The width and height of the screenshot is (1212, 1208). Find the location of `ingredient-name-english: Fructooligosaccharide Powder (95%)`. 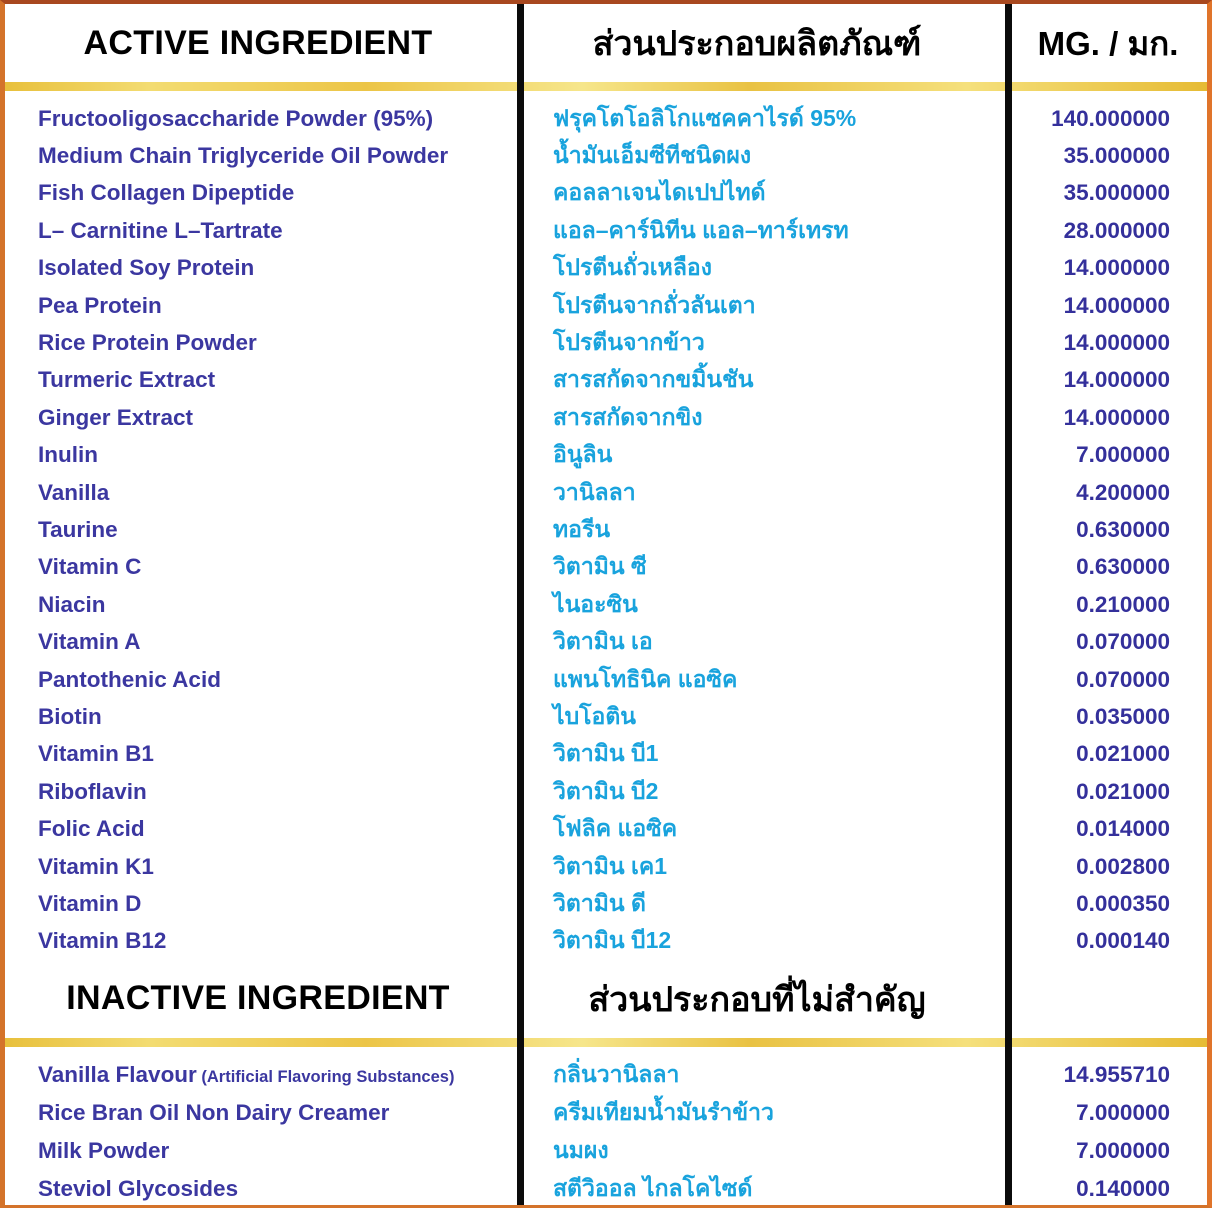

ingredient-name-english: Fructooligosaccharide Powder (95%) is located at coordinates (236, 118).